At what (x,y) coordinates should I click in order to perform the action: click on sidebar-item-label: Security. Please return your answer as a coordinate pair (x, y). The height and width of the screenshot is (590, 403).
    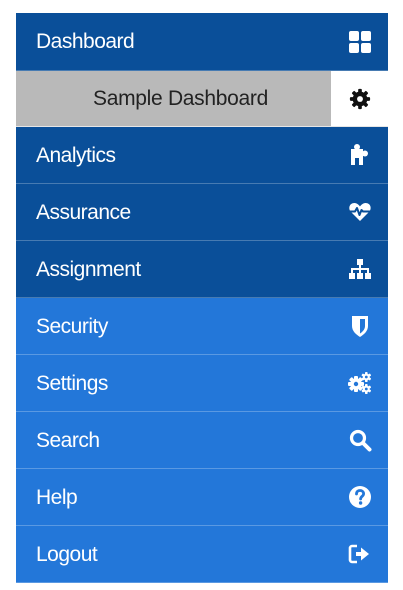
    Looking at the image, I should click on (72, 326).